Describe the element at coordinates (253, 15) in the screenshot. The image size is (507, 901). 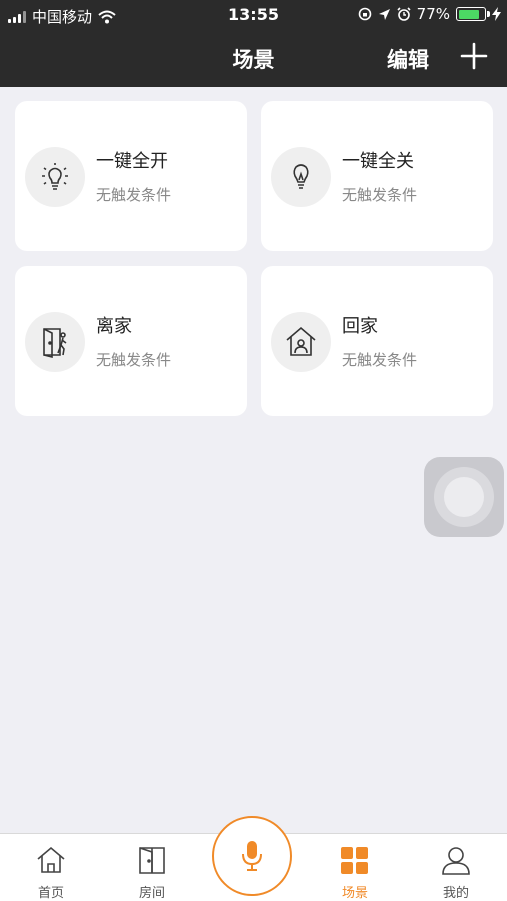
I see `status-bar: 中国移动 13:55 77%` at that location.